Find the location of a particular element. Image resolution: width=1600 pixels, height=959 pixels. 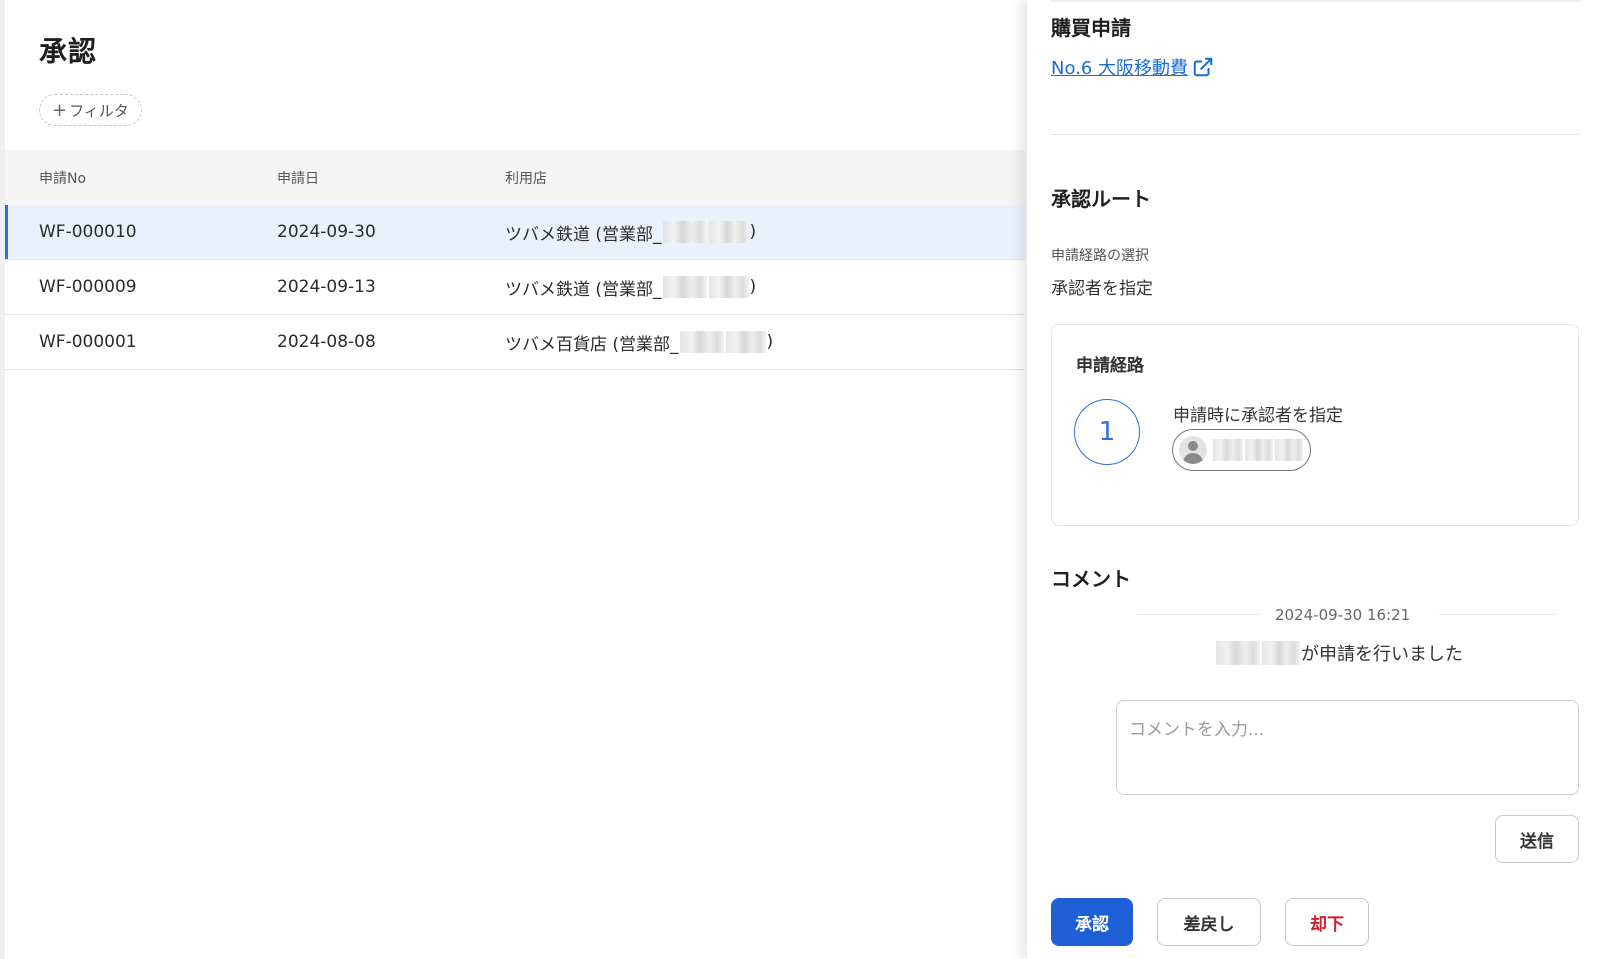

table-row: WF-000009 2024-09-13 ツバメ鉄道 (営業部_ ) is located at coordinates (515, 287).